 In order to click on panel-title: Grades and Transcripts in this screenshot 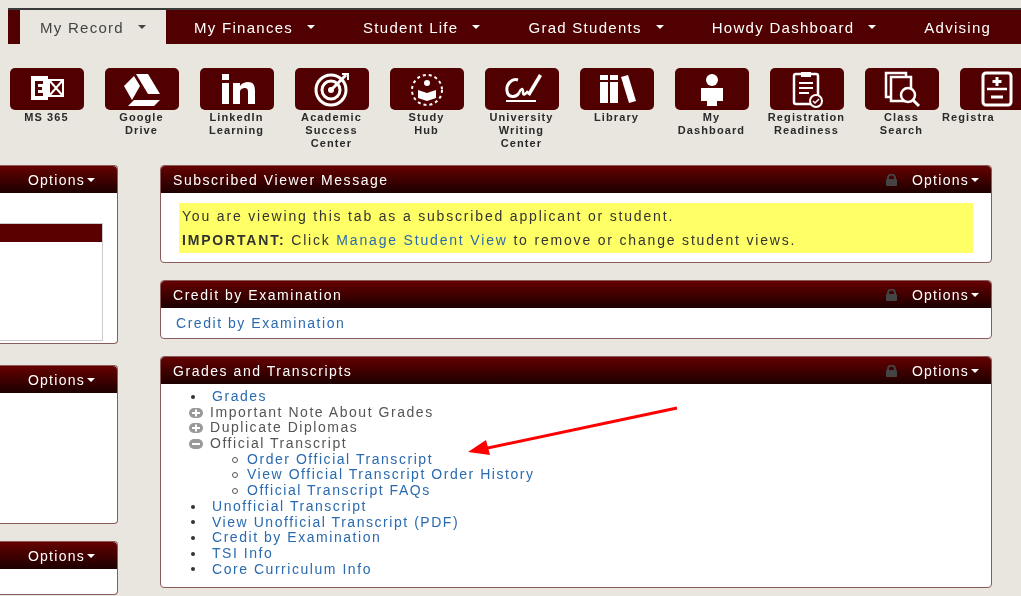, I will do `click(263, 370)`.